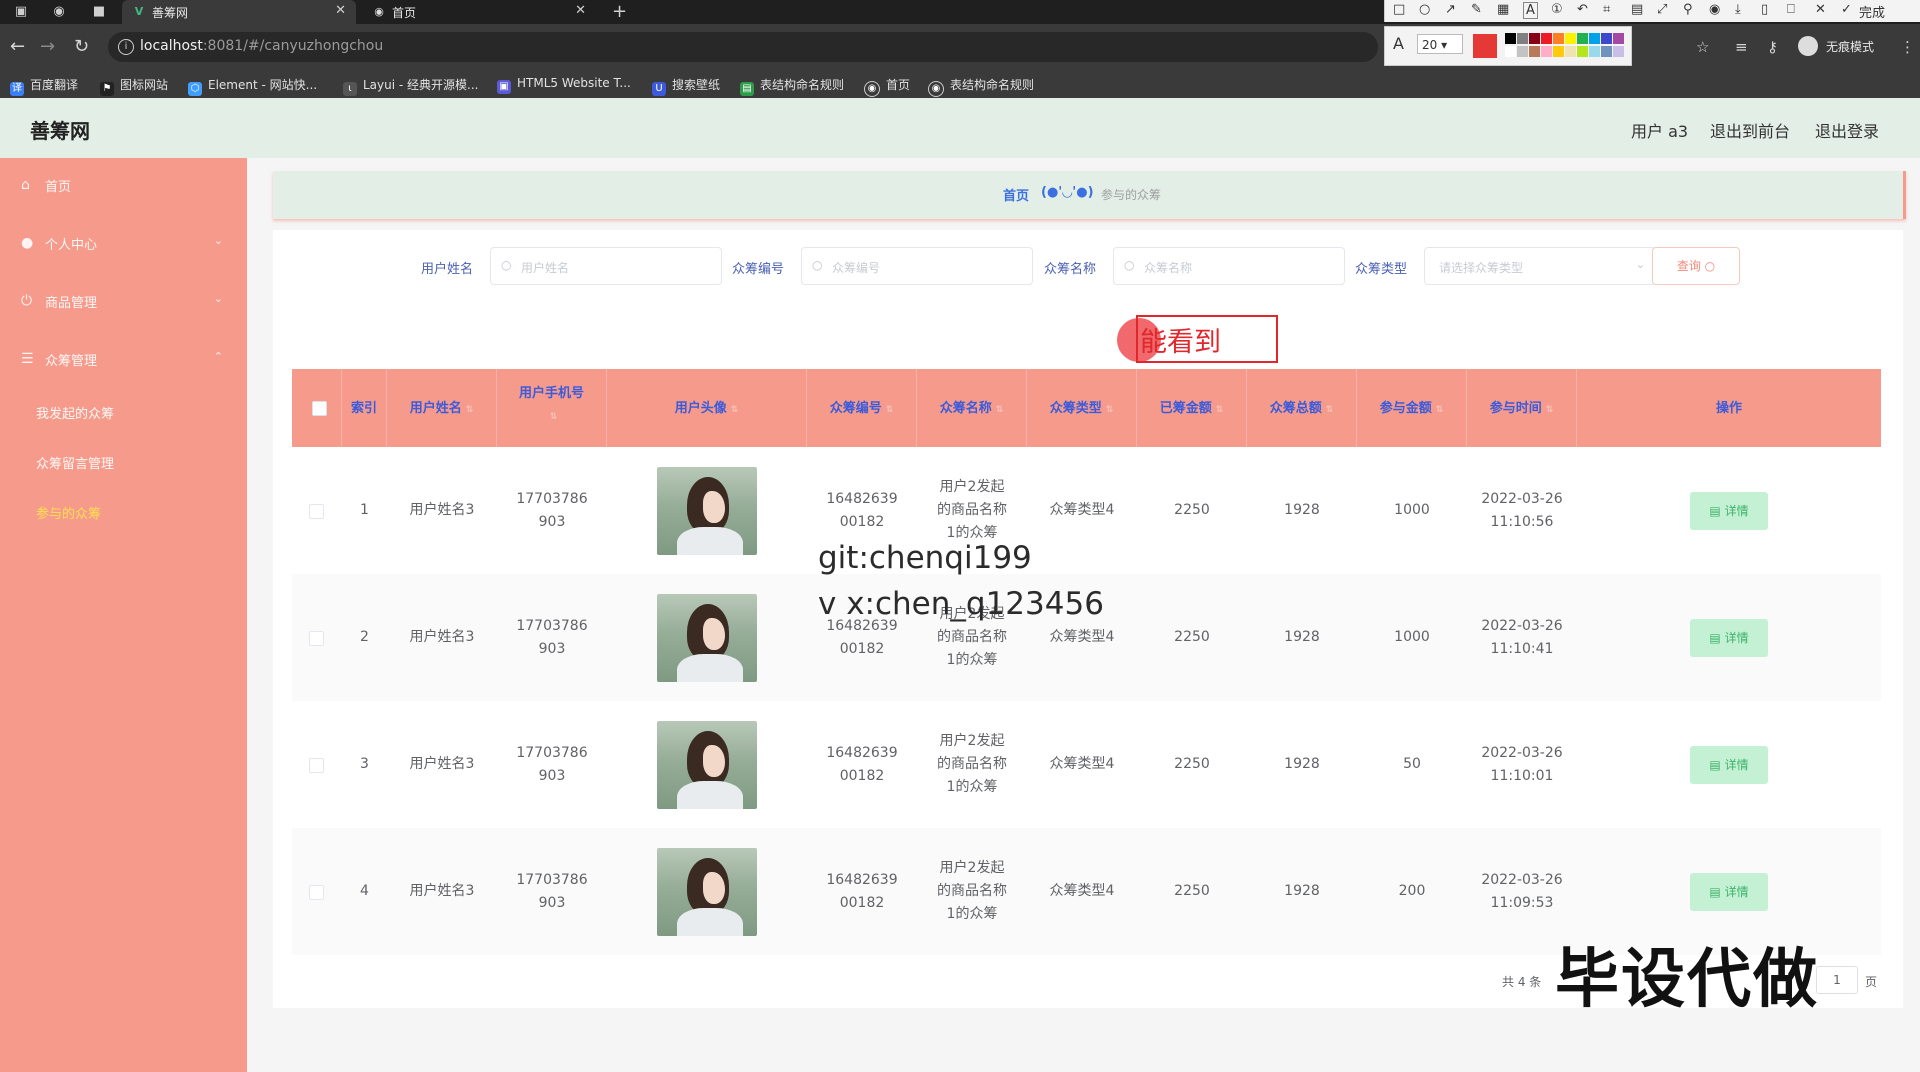 The image size is (1920, 1072). I want to click on sidebar-item-goods: ⏻ 商品管理 ⌄, so click(123, 301).